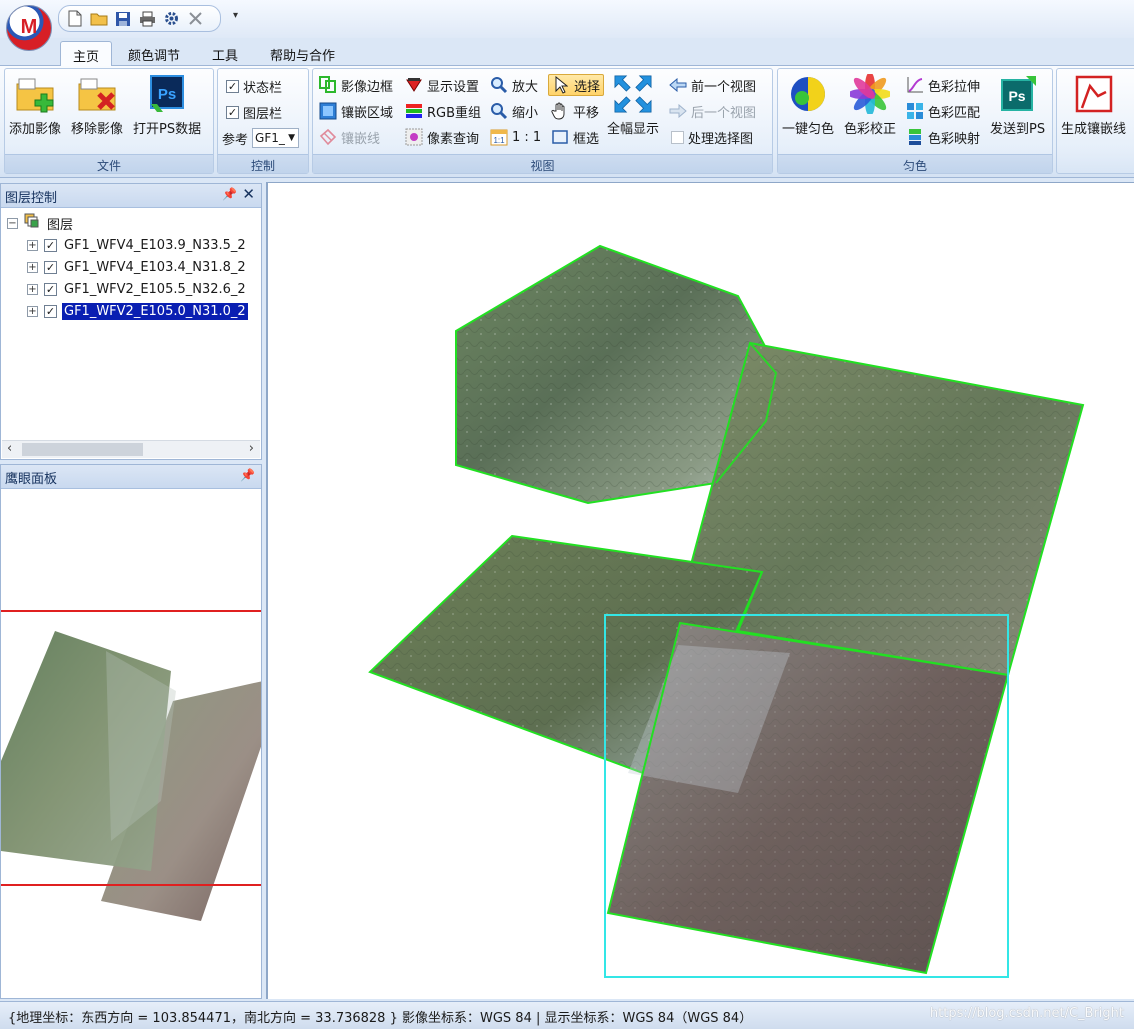  I want to click on mapping-icon, so click(915, 137).